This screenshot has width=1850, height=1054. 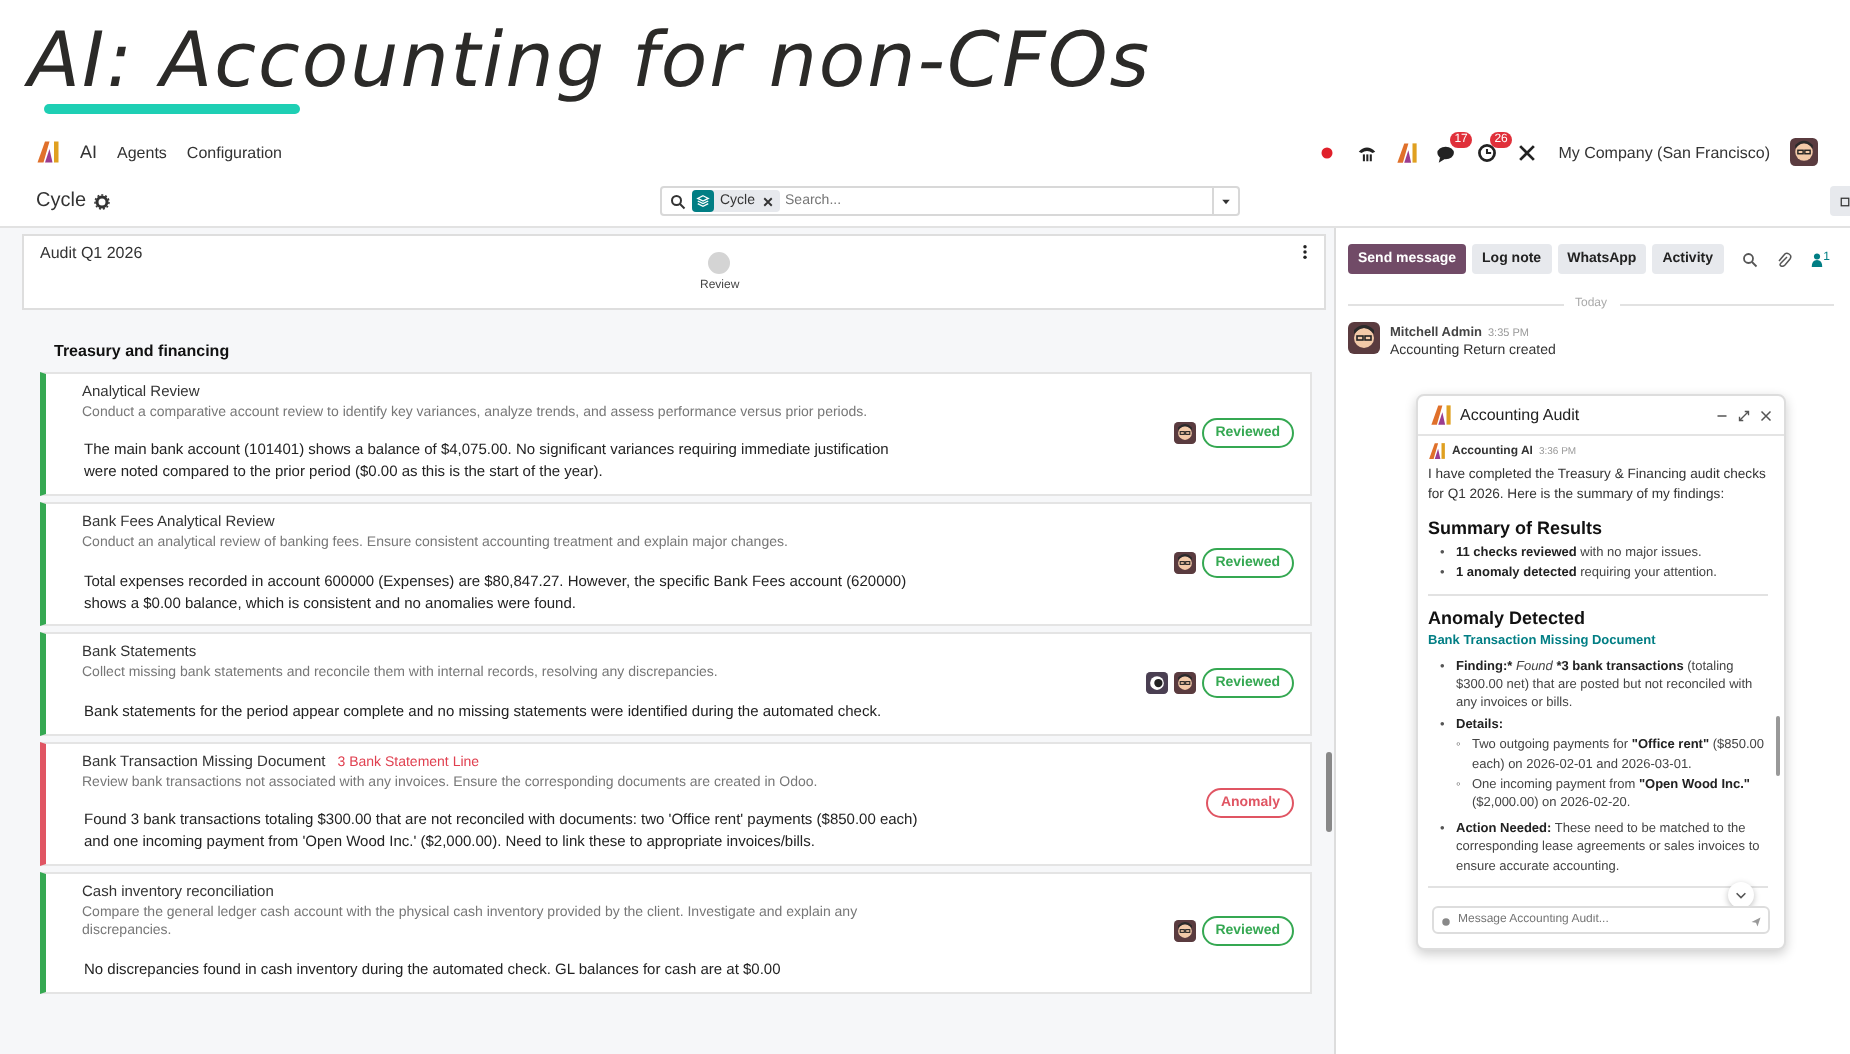 I want to click on chevron-down-icon, so click(x=1741, y=895).